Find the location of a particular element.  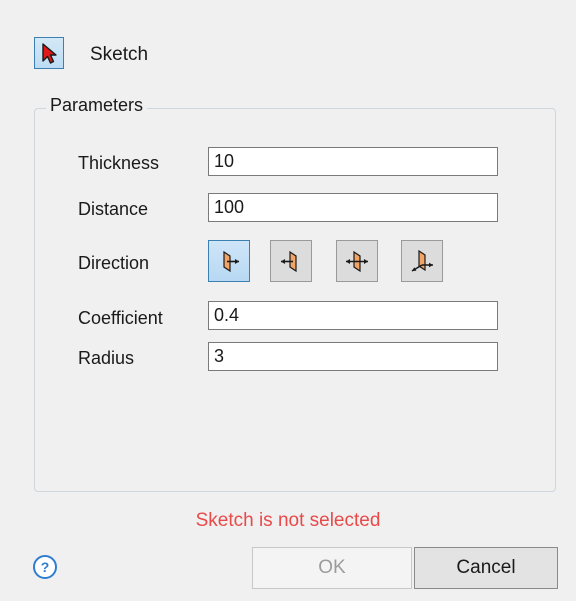

direction-symmetric-button is located at coordinates (422, 261).